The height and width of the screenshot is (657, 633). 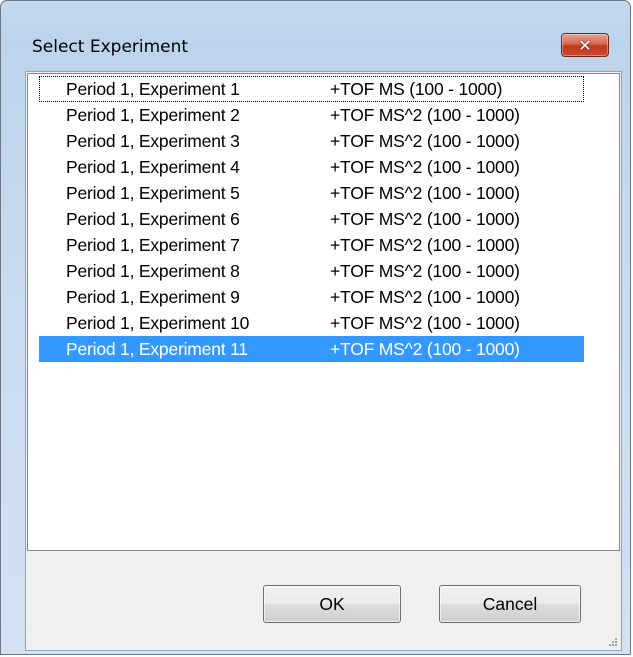 I want to click on title-bar: Select Experiment ✕, so click(x=315, y=32).